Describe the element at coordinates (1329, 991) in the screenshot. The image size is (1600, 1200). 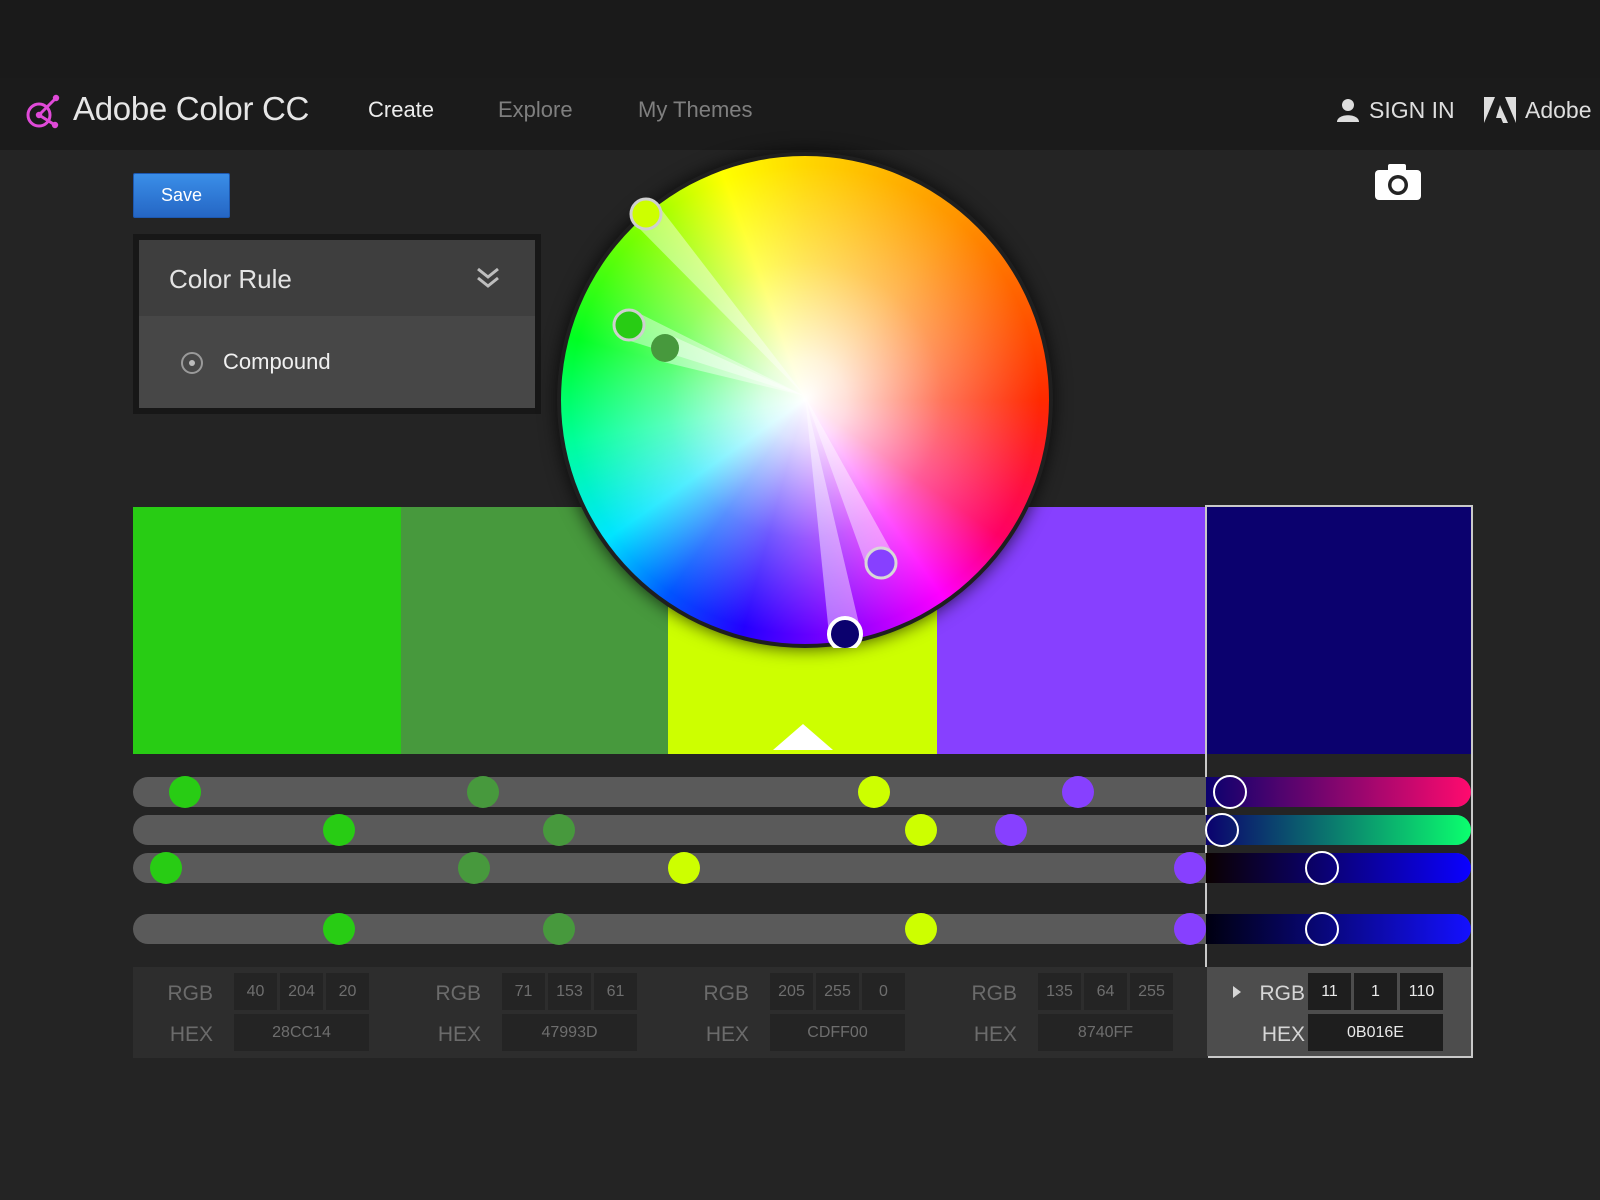
I see `rgb-r-field: 11` at that location.